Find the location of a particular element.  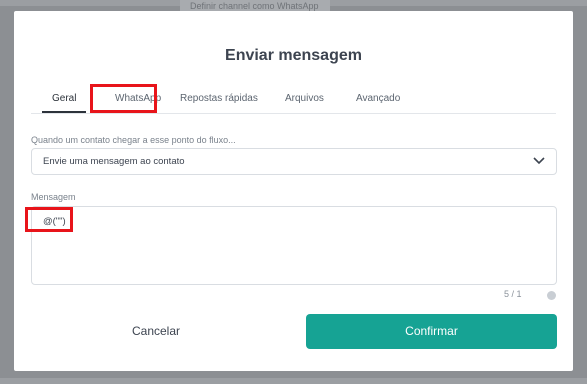

message-label: Mensagem is located at coordinates (53, 197).